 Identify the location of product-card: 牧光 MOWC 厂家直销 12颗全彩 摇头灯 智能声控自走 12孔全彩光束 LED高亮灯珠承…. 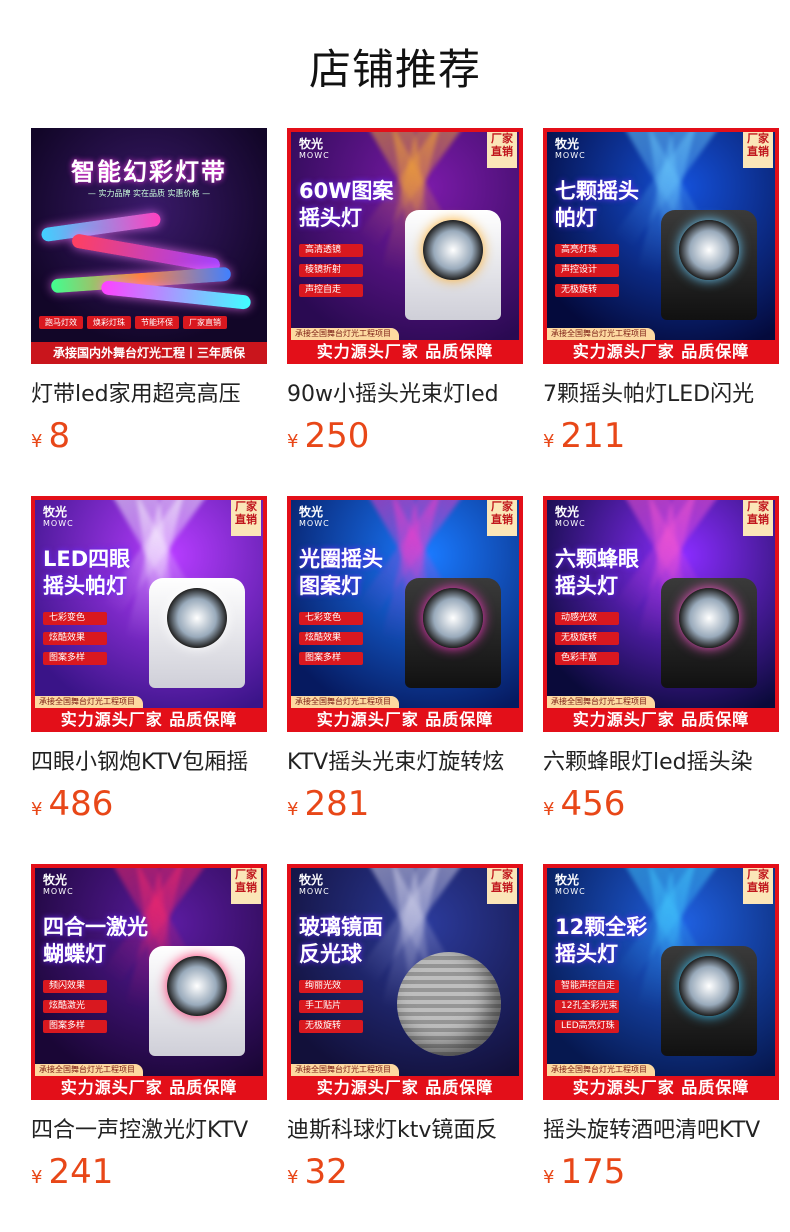
(661, 1028).